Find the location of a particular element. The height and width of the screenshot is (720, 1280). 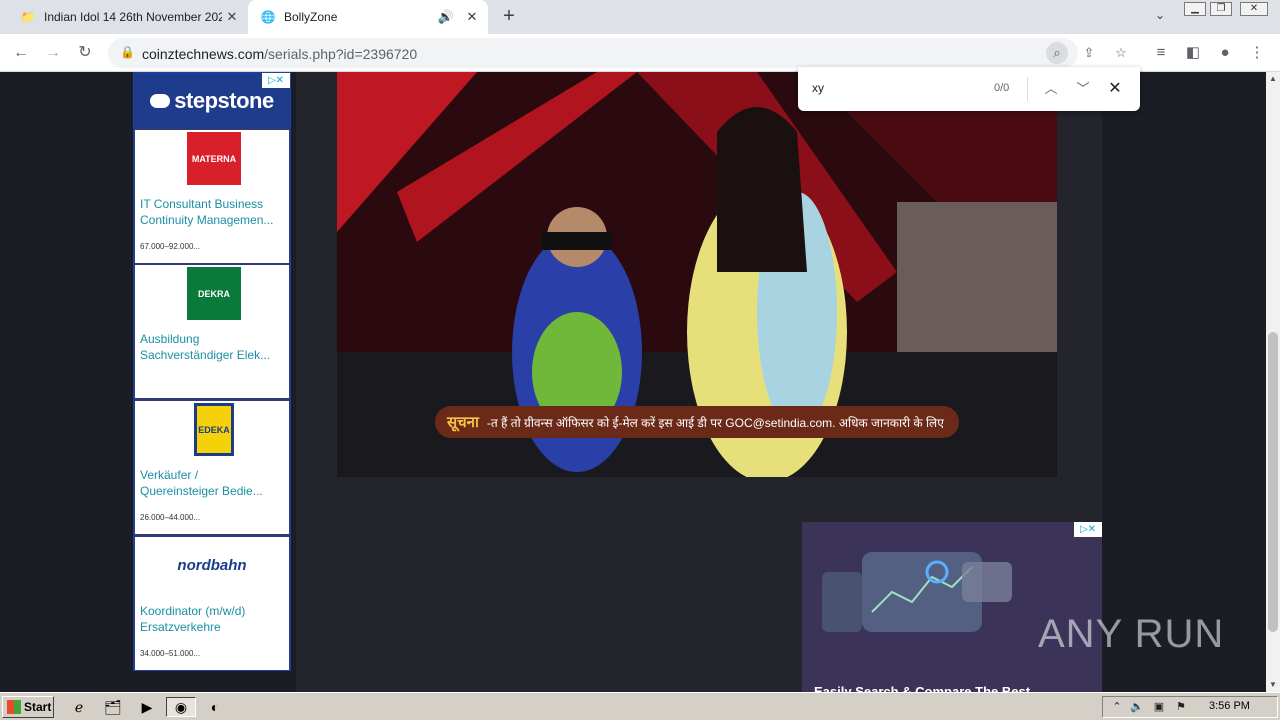

url-text: coinztechnews.com/serials.php?id=2396720 is located at coordinates (279, 54).